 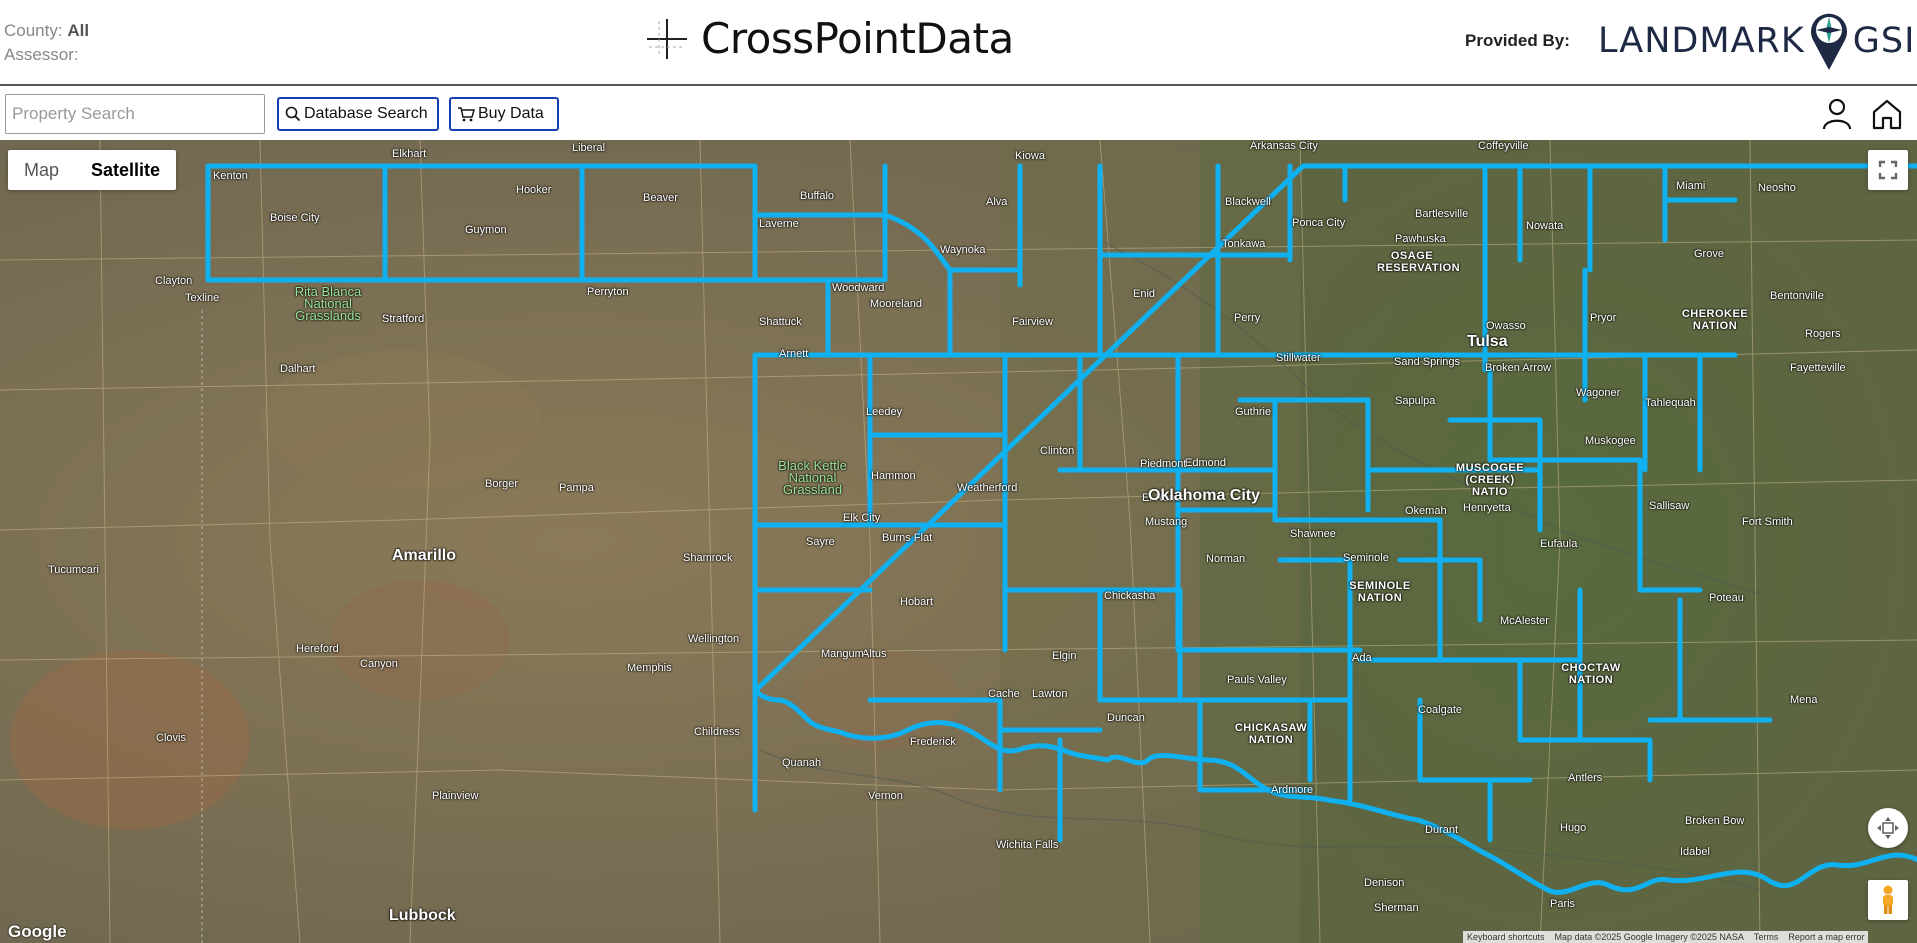 What do you see at coordinates (1248, 202) in the screenshot?
I see `map-label-blackwell: Blackwell` at bounding box center [1248, 202].